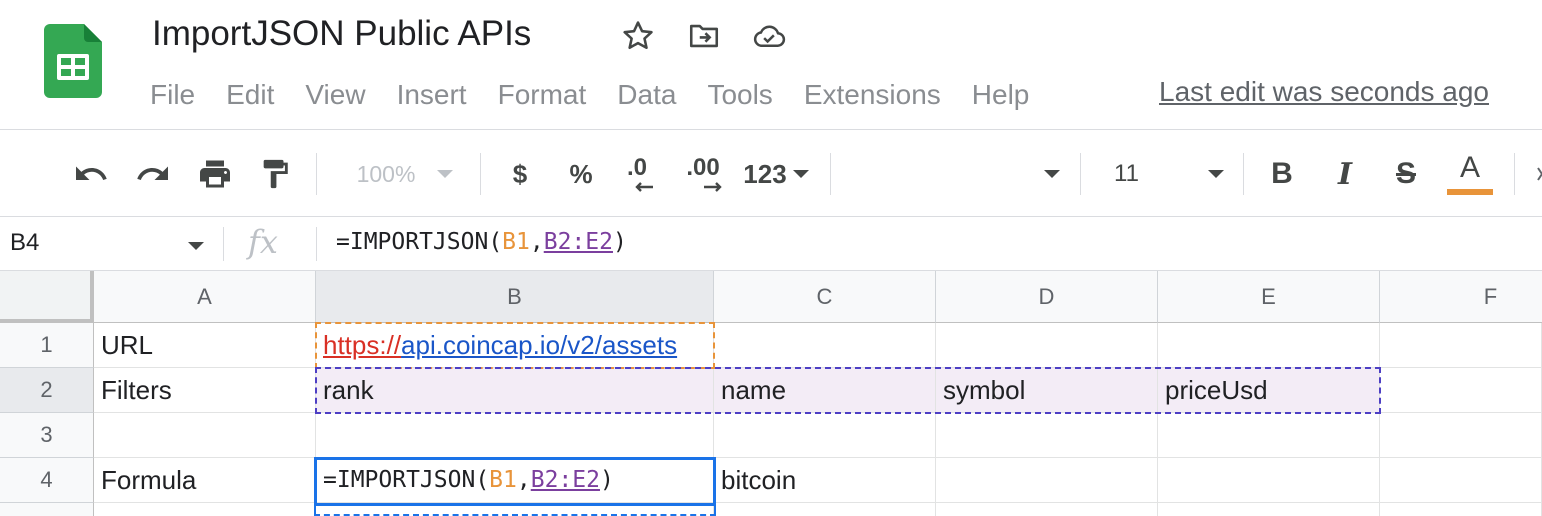 This screenshot has width=1542, height=516. Describe the element at coordinates (776, 174) in the screenshot. I see `more-formats-button: 123` at that location.